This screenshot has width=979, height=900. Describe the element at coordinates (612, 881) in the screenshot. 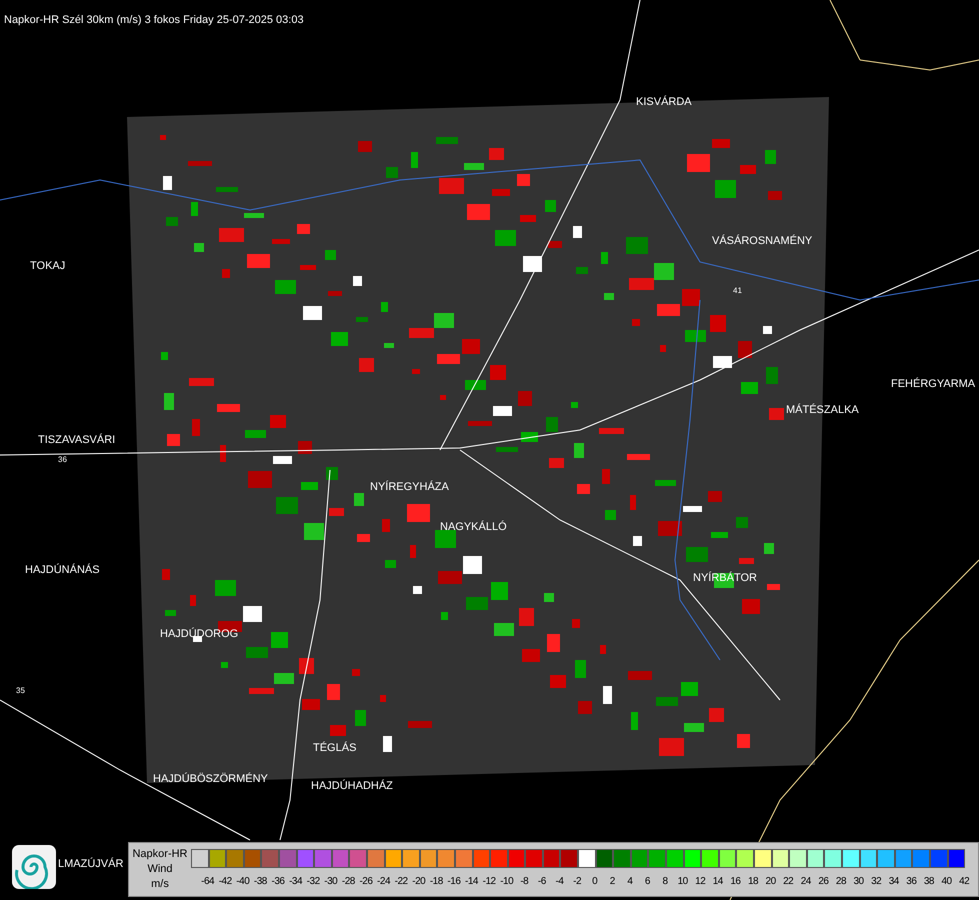

I see `scale-label: 2` at that location.